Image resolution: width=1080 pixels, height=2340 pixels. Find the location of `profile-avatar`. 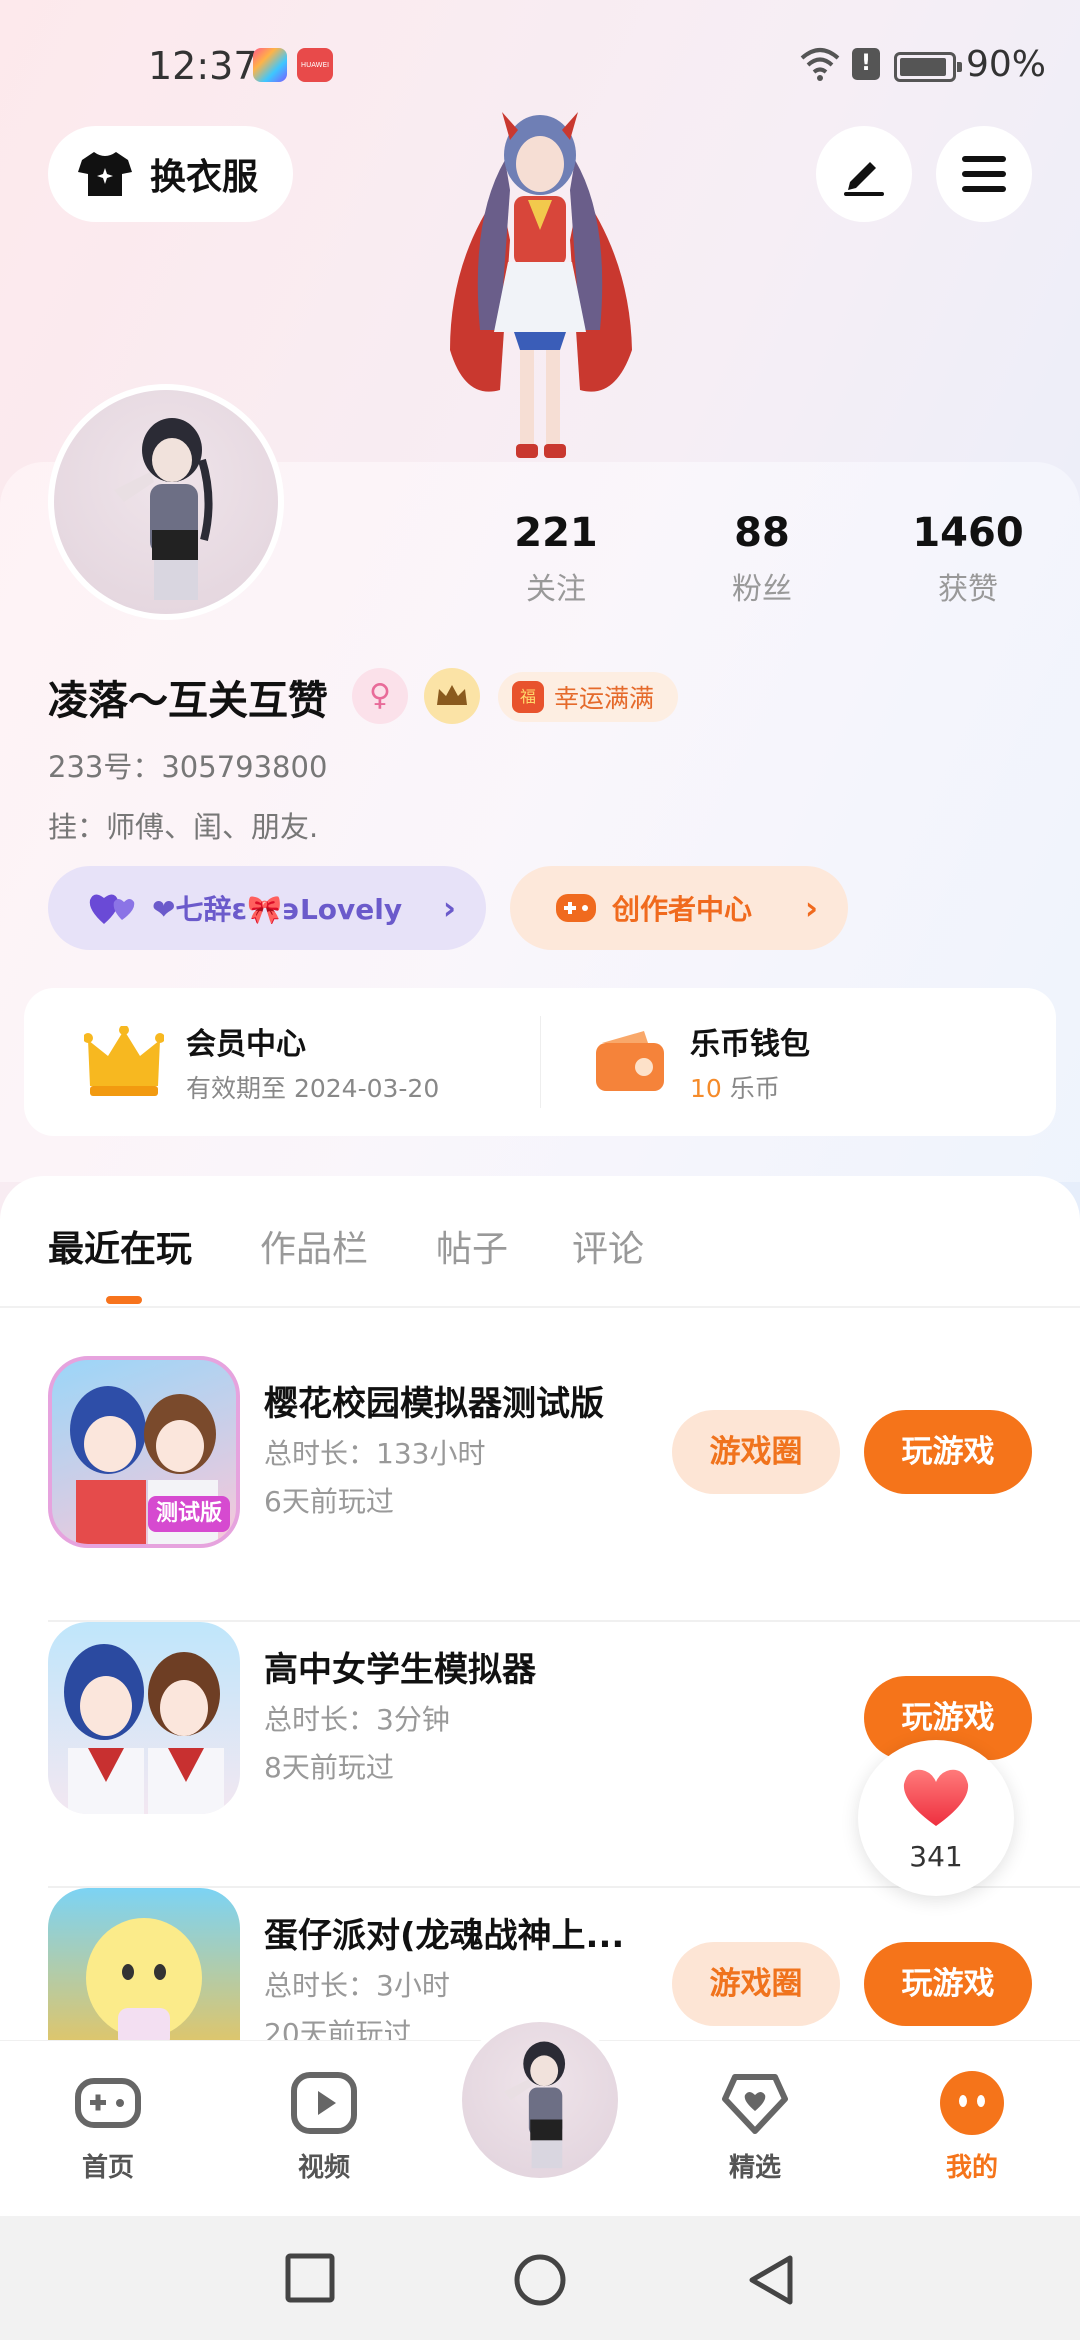

profile-avatar is located at coordinates (166, 502).